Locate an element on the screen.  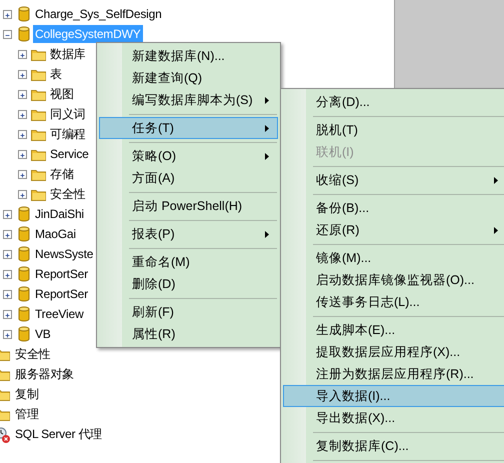
tree-item: TreeView is located at coordinates (59, 314).